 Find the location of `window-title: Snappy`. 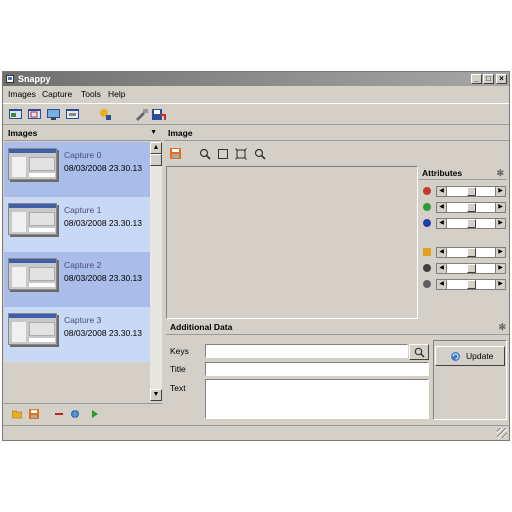

window-title: Snappy is located at coordinates (34, 79).